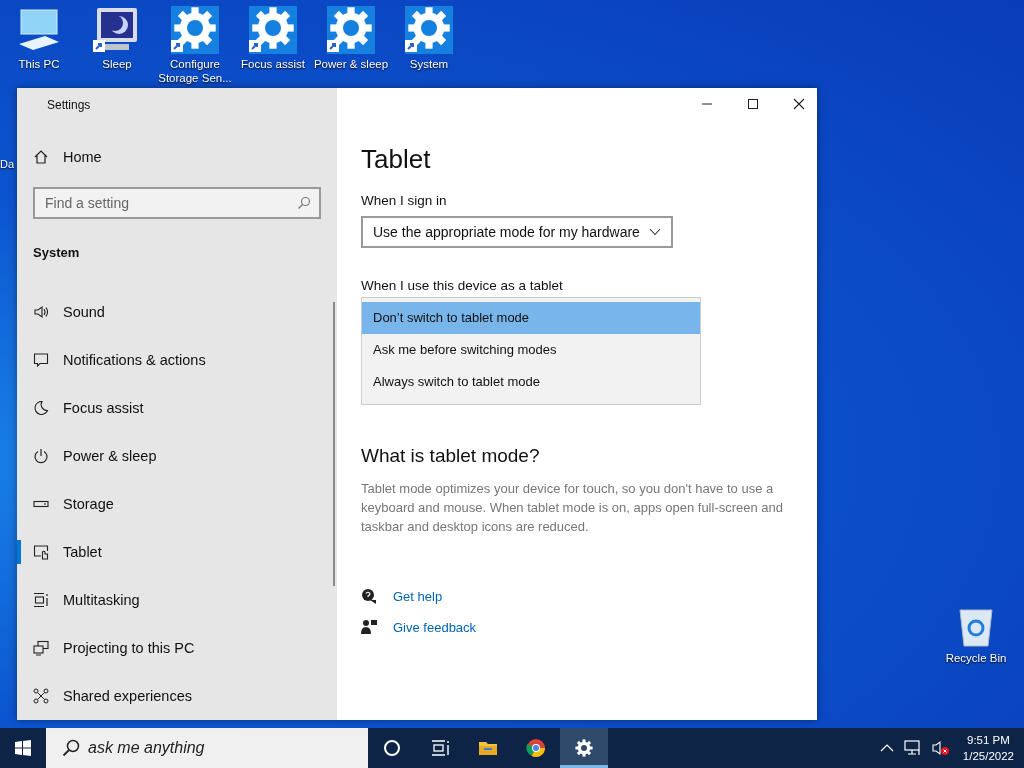 The height and width of the screenshot is (768, 1024). I want to click on field-label: When I sign in, so click(404, 200).